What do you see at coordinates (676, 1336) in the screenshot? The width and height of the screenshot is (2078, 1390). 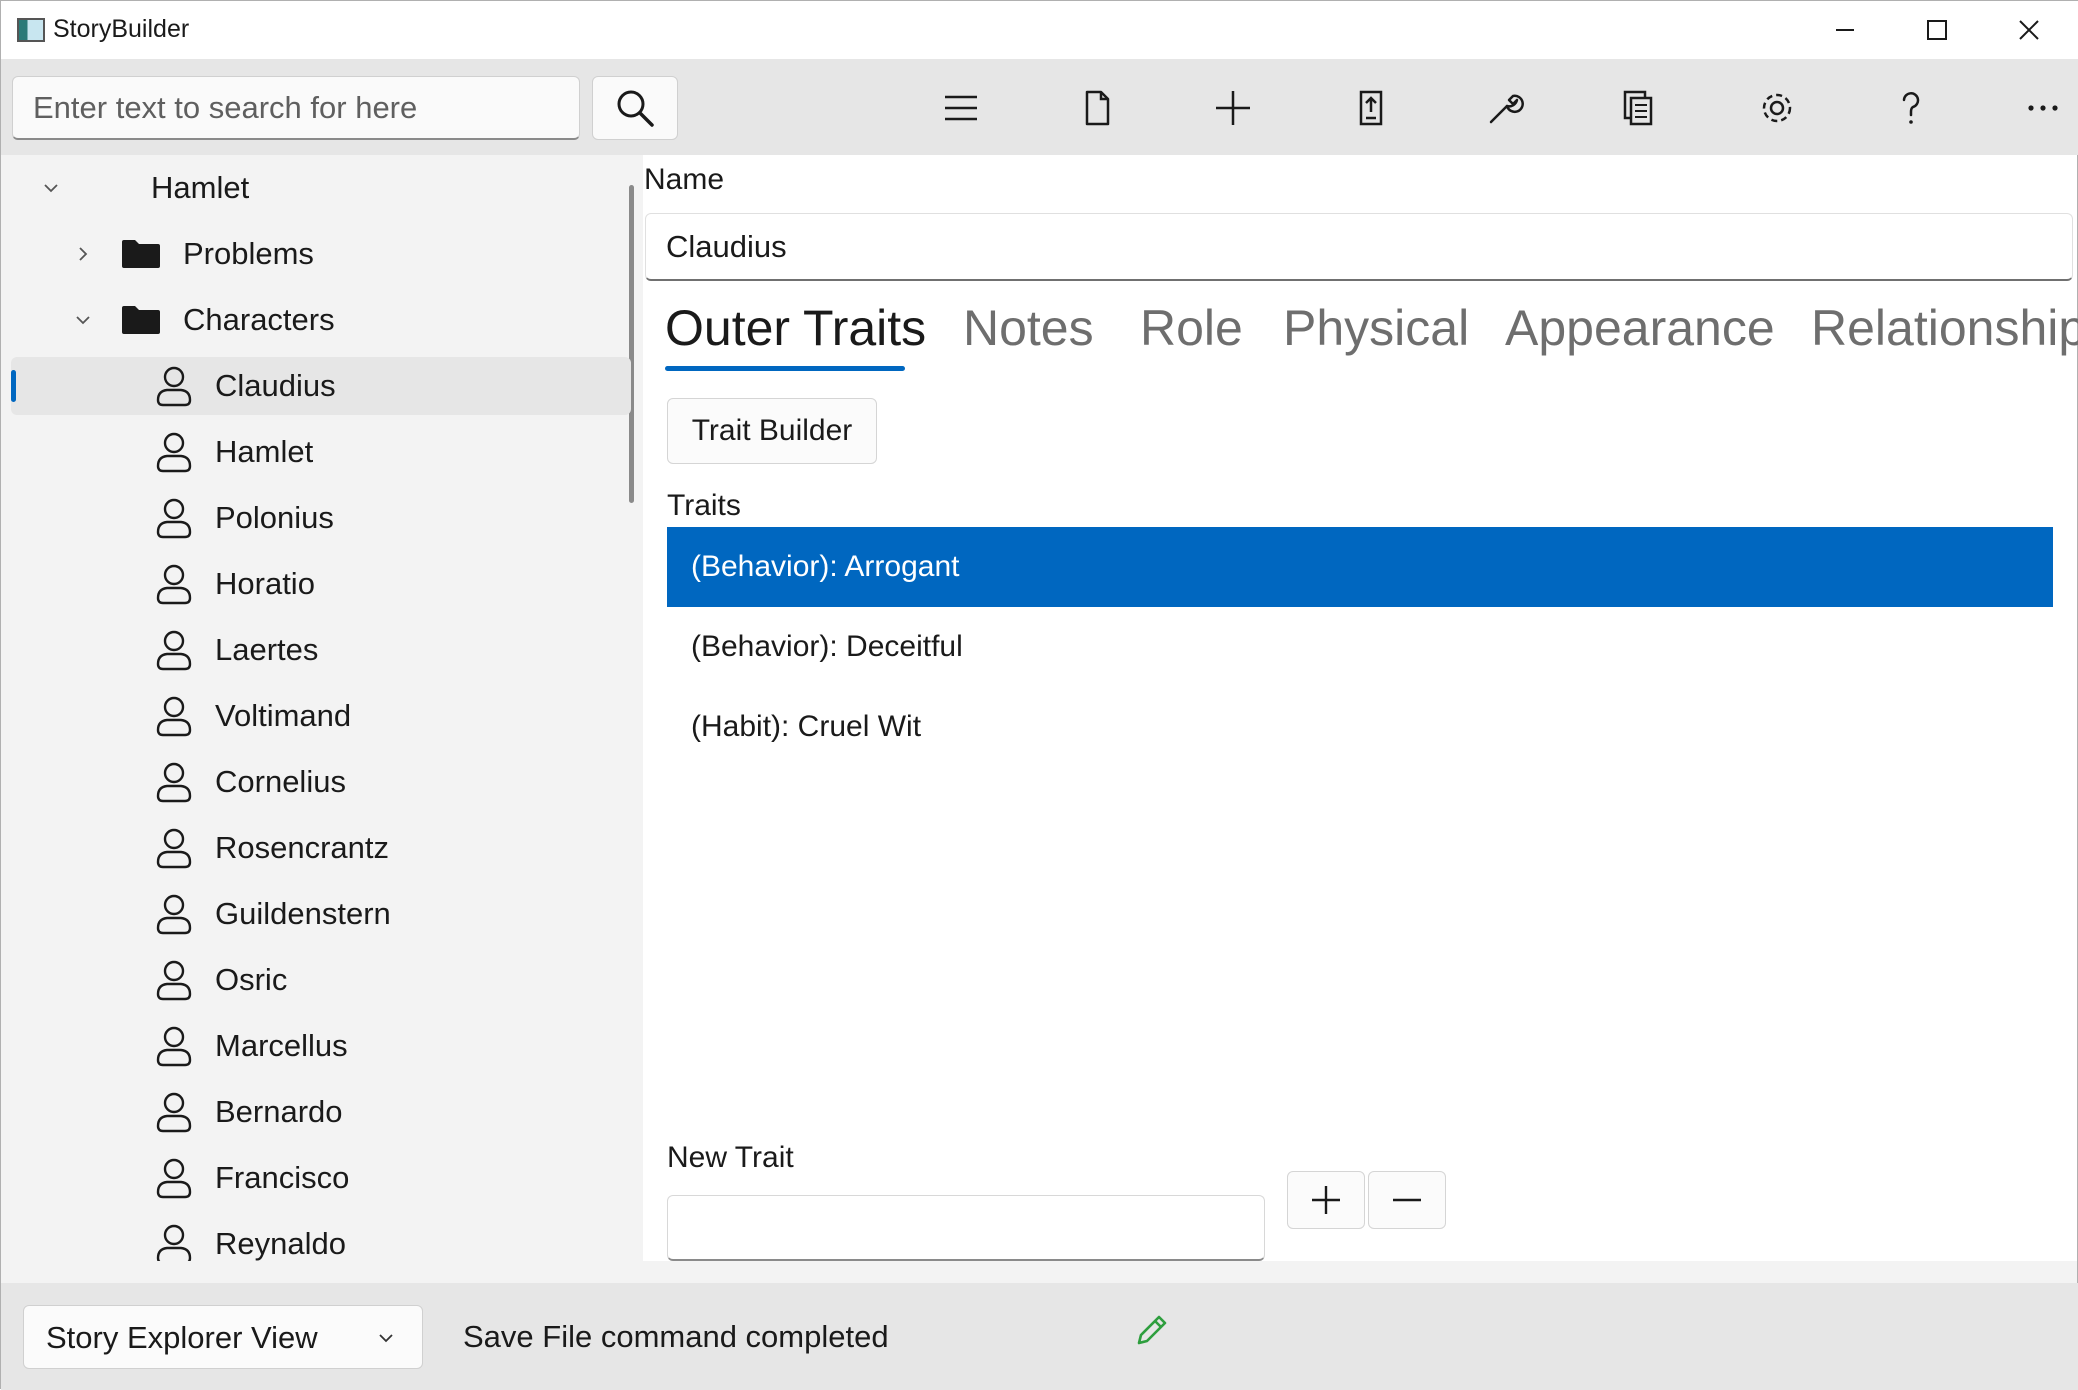 I see `status-message: Save File command completed` at bounding box center [676, 1336].